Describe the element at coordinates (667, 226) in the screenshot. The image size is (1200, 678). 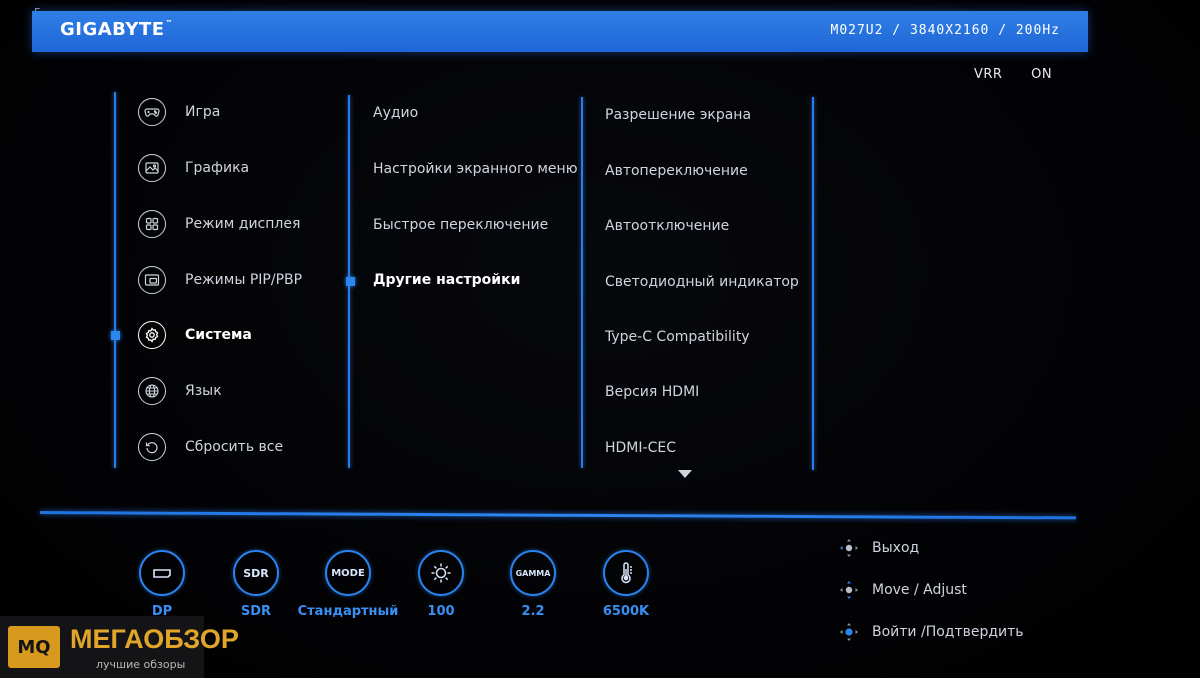
I see `option-item-auto-off: Автоотключение` at that location.